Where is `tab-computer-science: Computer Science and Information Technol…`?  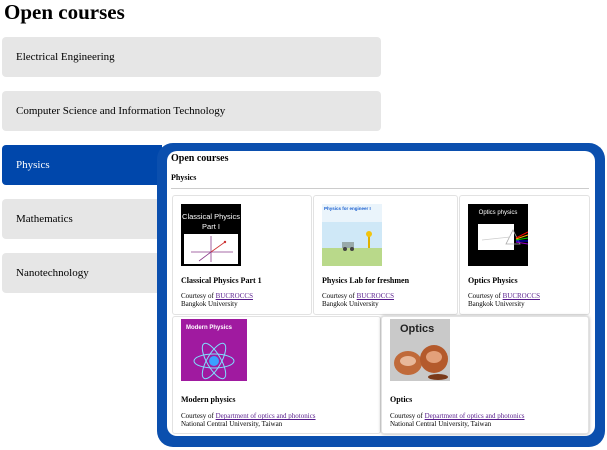
tab-computer-science: Computer Science and Information Technol… is located at coordinates (191, 111).